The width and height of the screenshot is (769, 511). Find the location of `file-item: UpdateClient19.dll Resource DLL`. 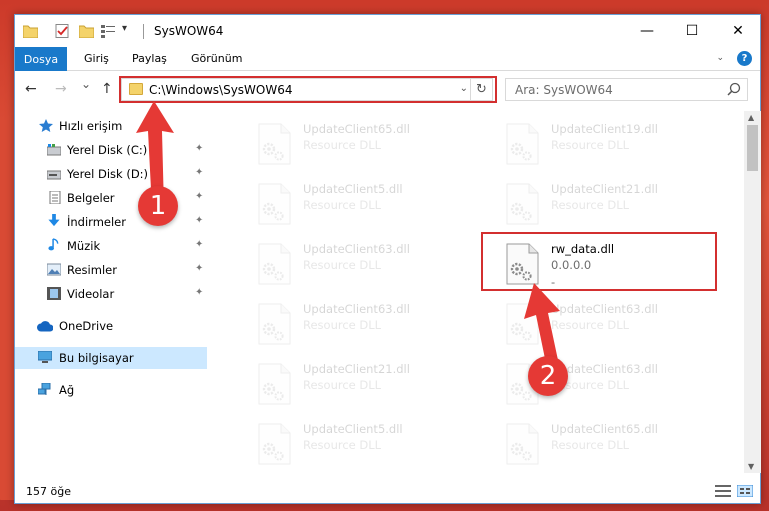

file-item: UpdateClient19.dll Resource DLL is located at coordinates (597, 147).